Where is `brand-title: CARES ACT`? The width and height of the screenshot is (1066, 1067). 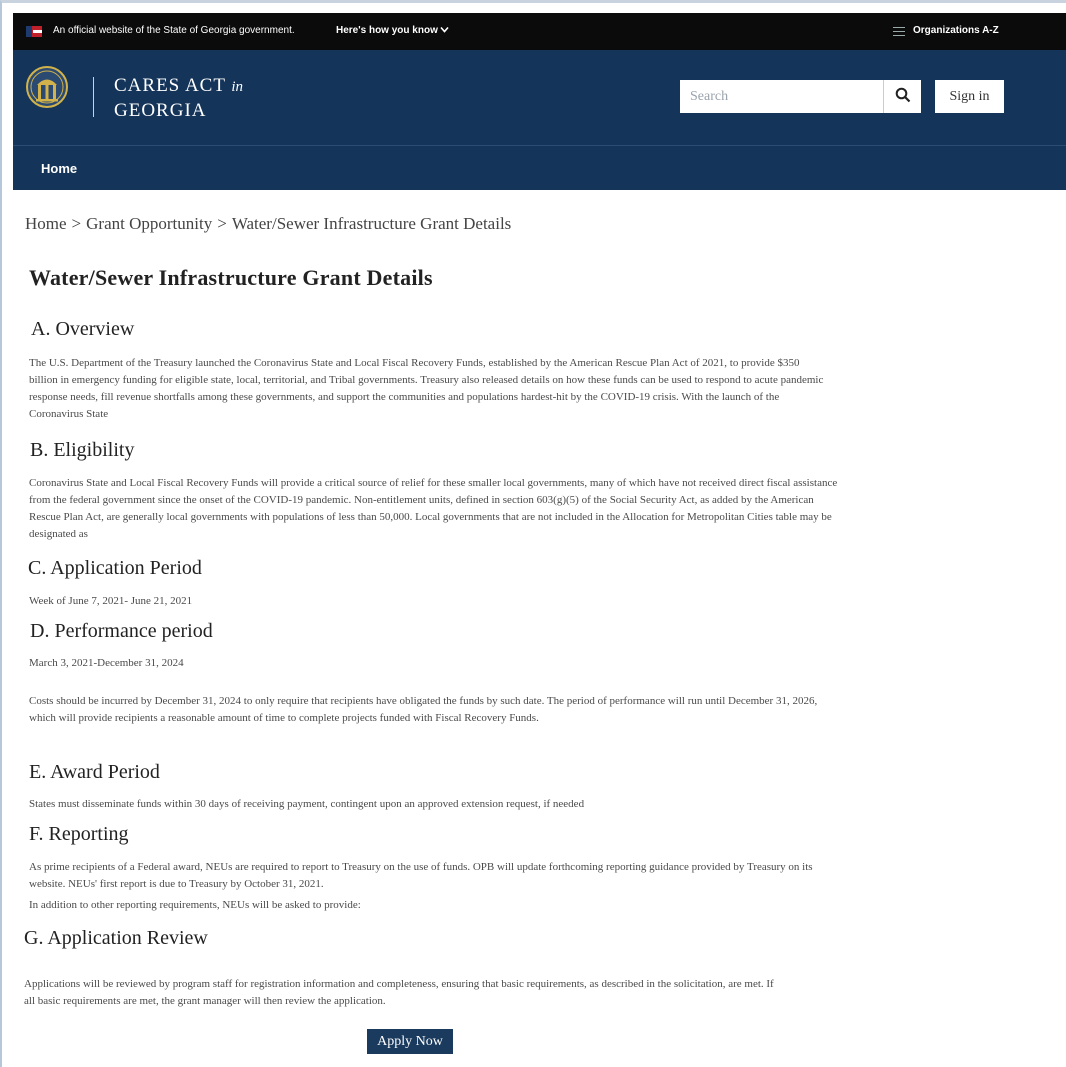 brand-title: CARES ACT is located at coordinates (170, 85).